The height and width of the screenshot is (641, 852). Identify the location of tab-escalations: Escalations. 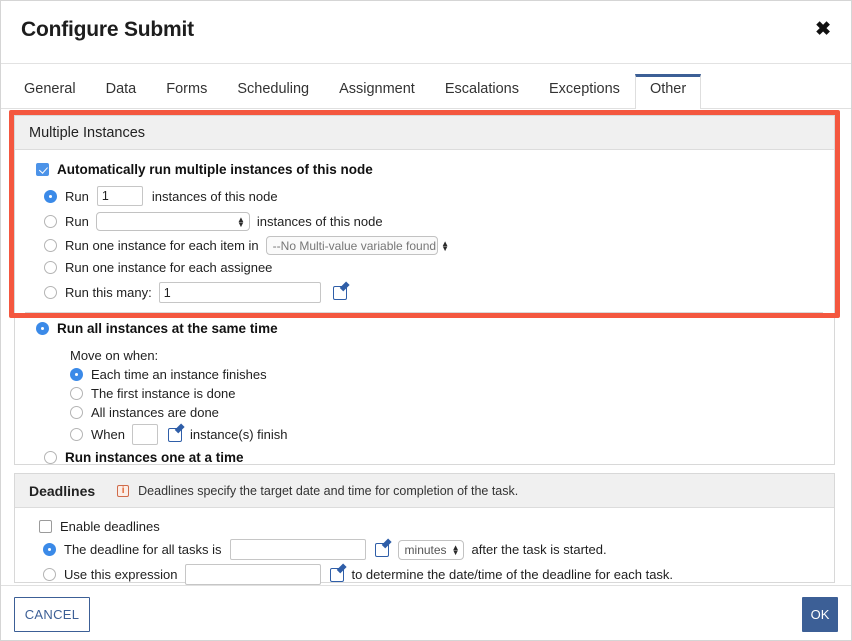
(482, 91).